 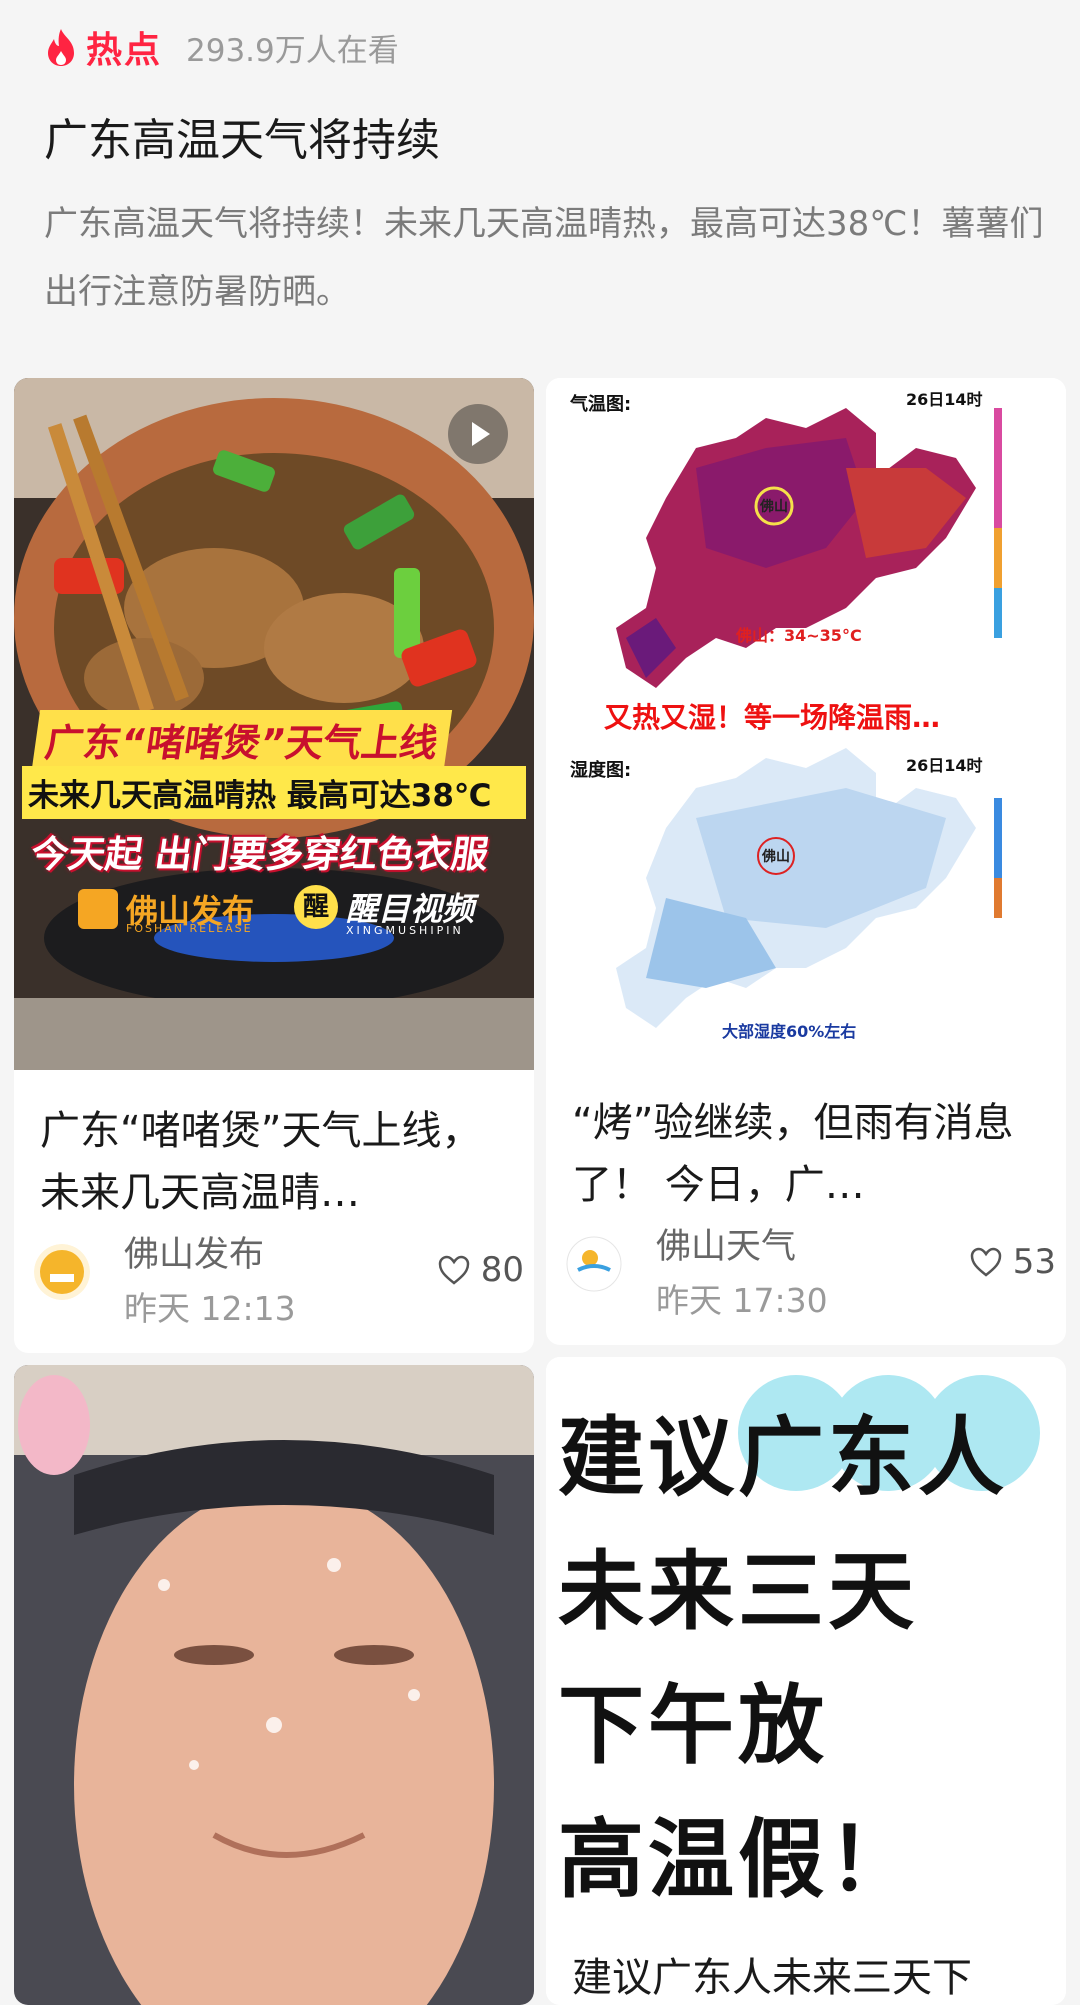 I want to click on note-title: 建议广东人未来三天下, so click(x=772, y=1974).